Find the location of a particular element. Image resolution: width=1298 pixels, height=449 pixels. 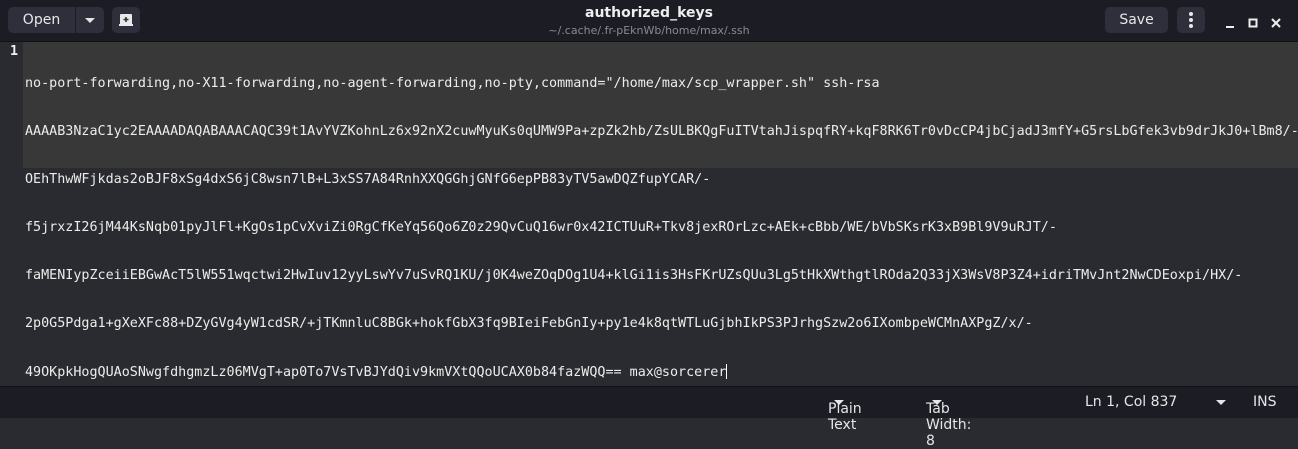

maximize-button is located at coordinates (1253, 23).